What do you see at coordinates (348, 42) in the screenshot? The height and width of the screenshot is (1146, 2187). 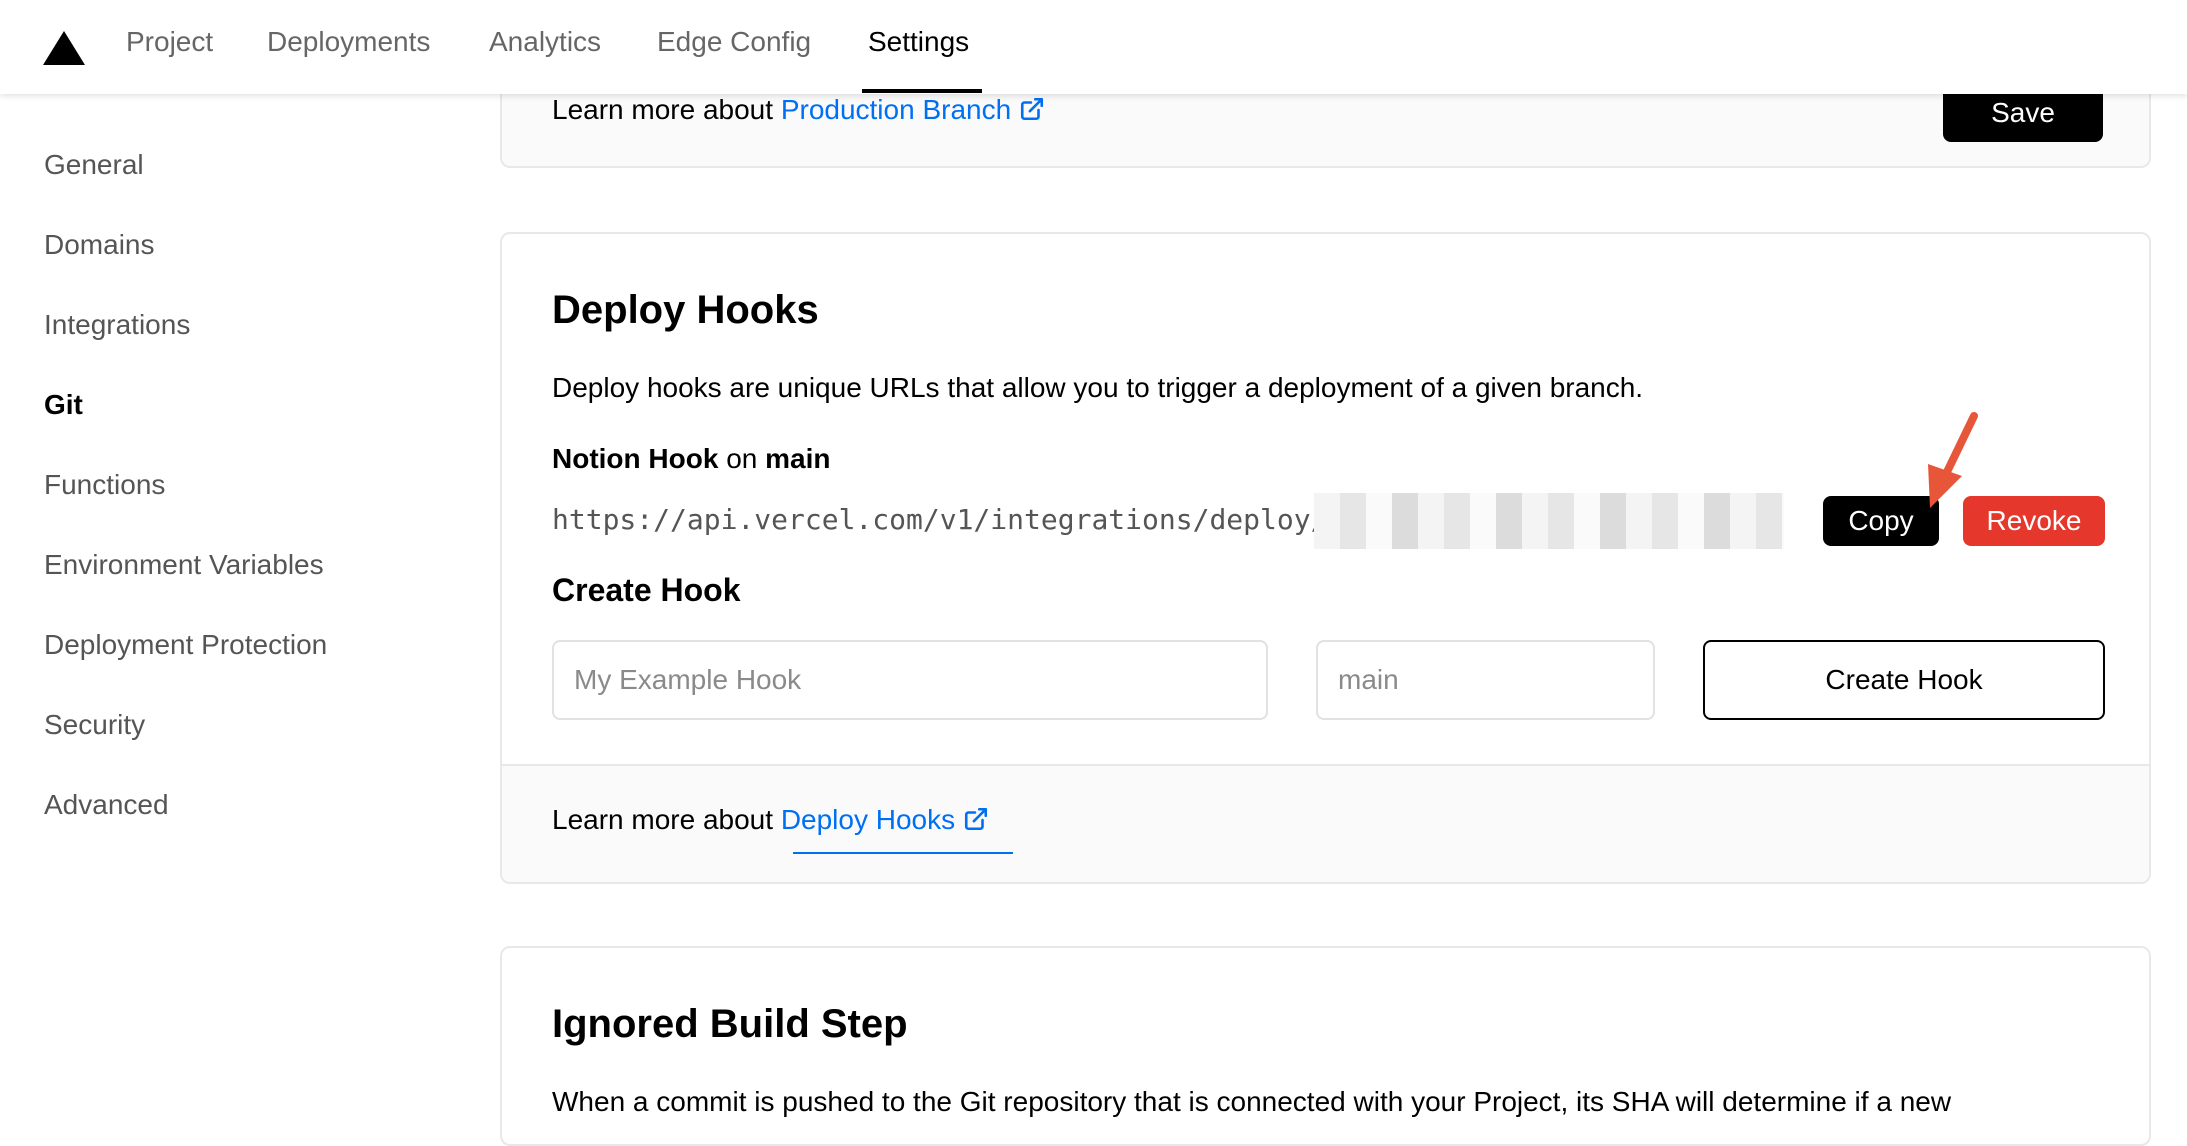 I see `tab-deployments: Deployments` at bounding box center [348, 42].